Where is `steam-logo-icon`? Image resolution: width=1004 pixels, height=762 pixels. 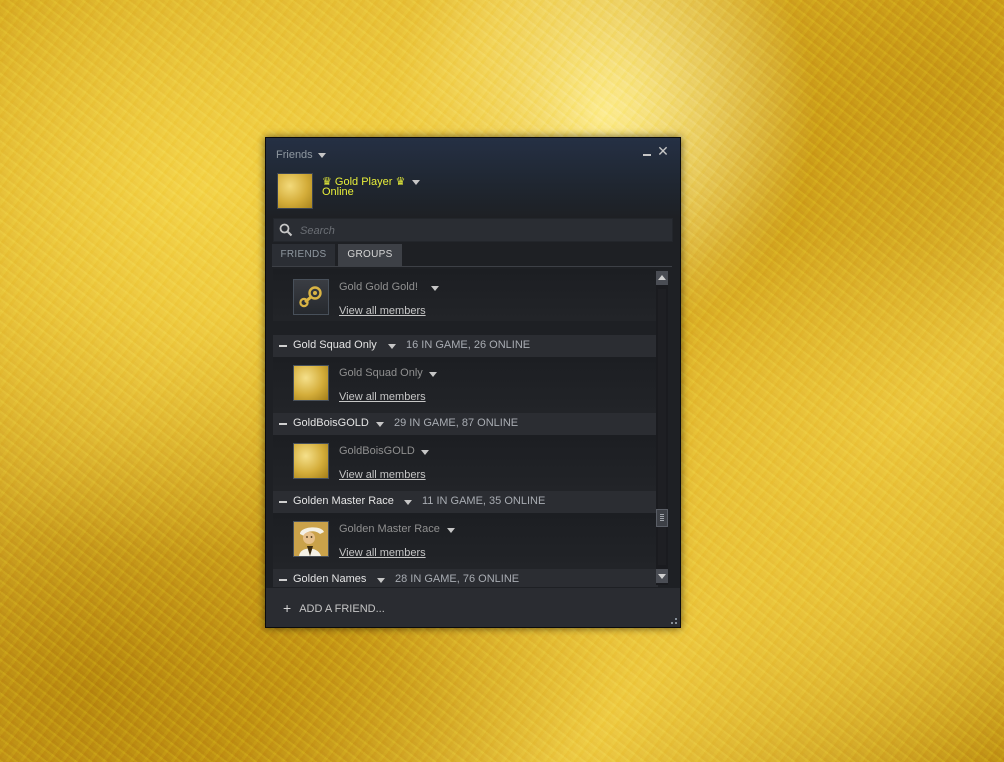 steam-logo-icon is located at coordinates (310, 297).